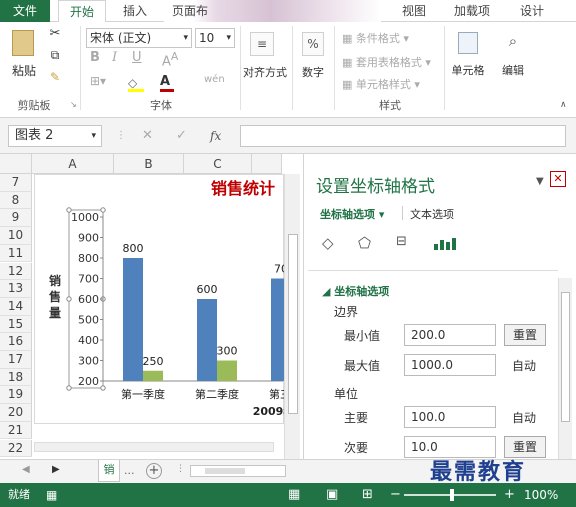  Describe the element at coordinates (26, 469) in the screenshot. I see `scroll-left-icon: ◀` at that location.